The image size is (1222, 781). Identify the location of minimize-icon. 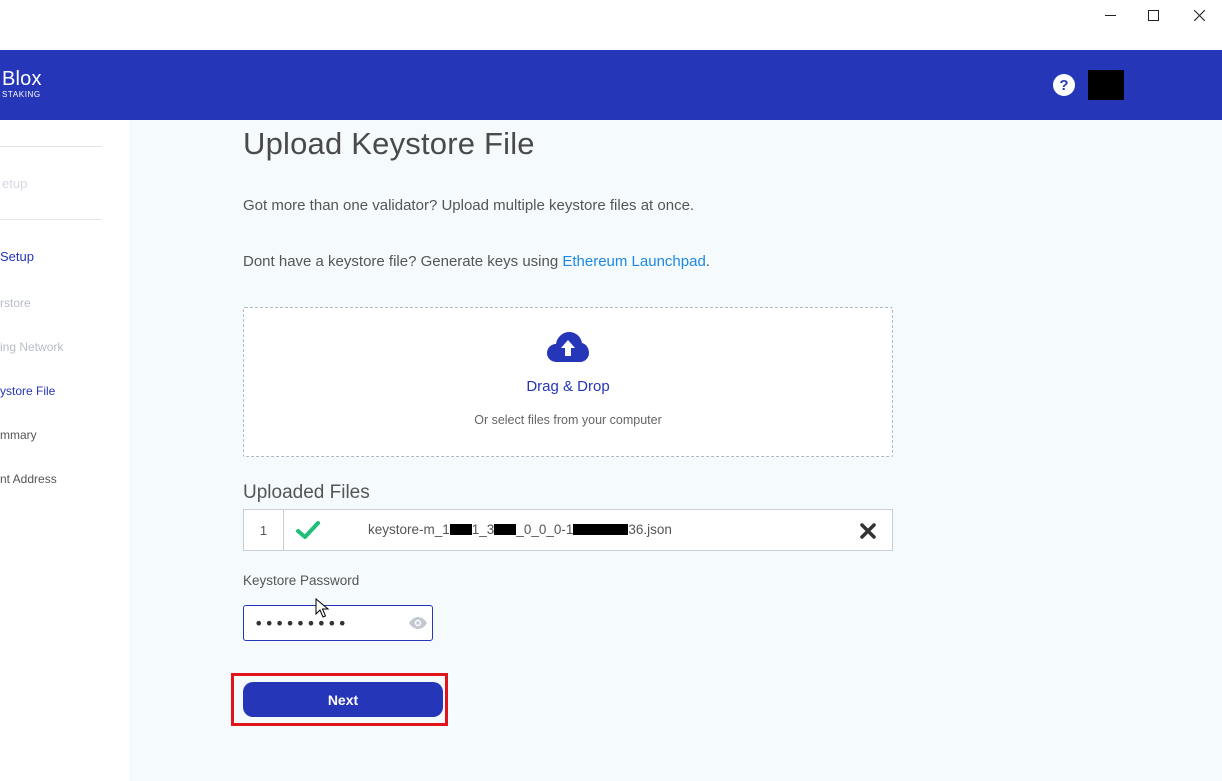
(1110, 15).